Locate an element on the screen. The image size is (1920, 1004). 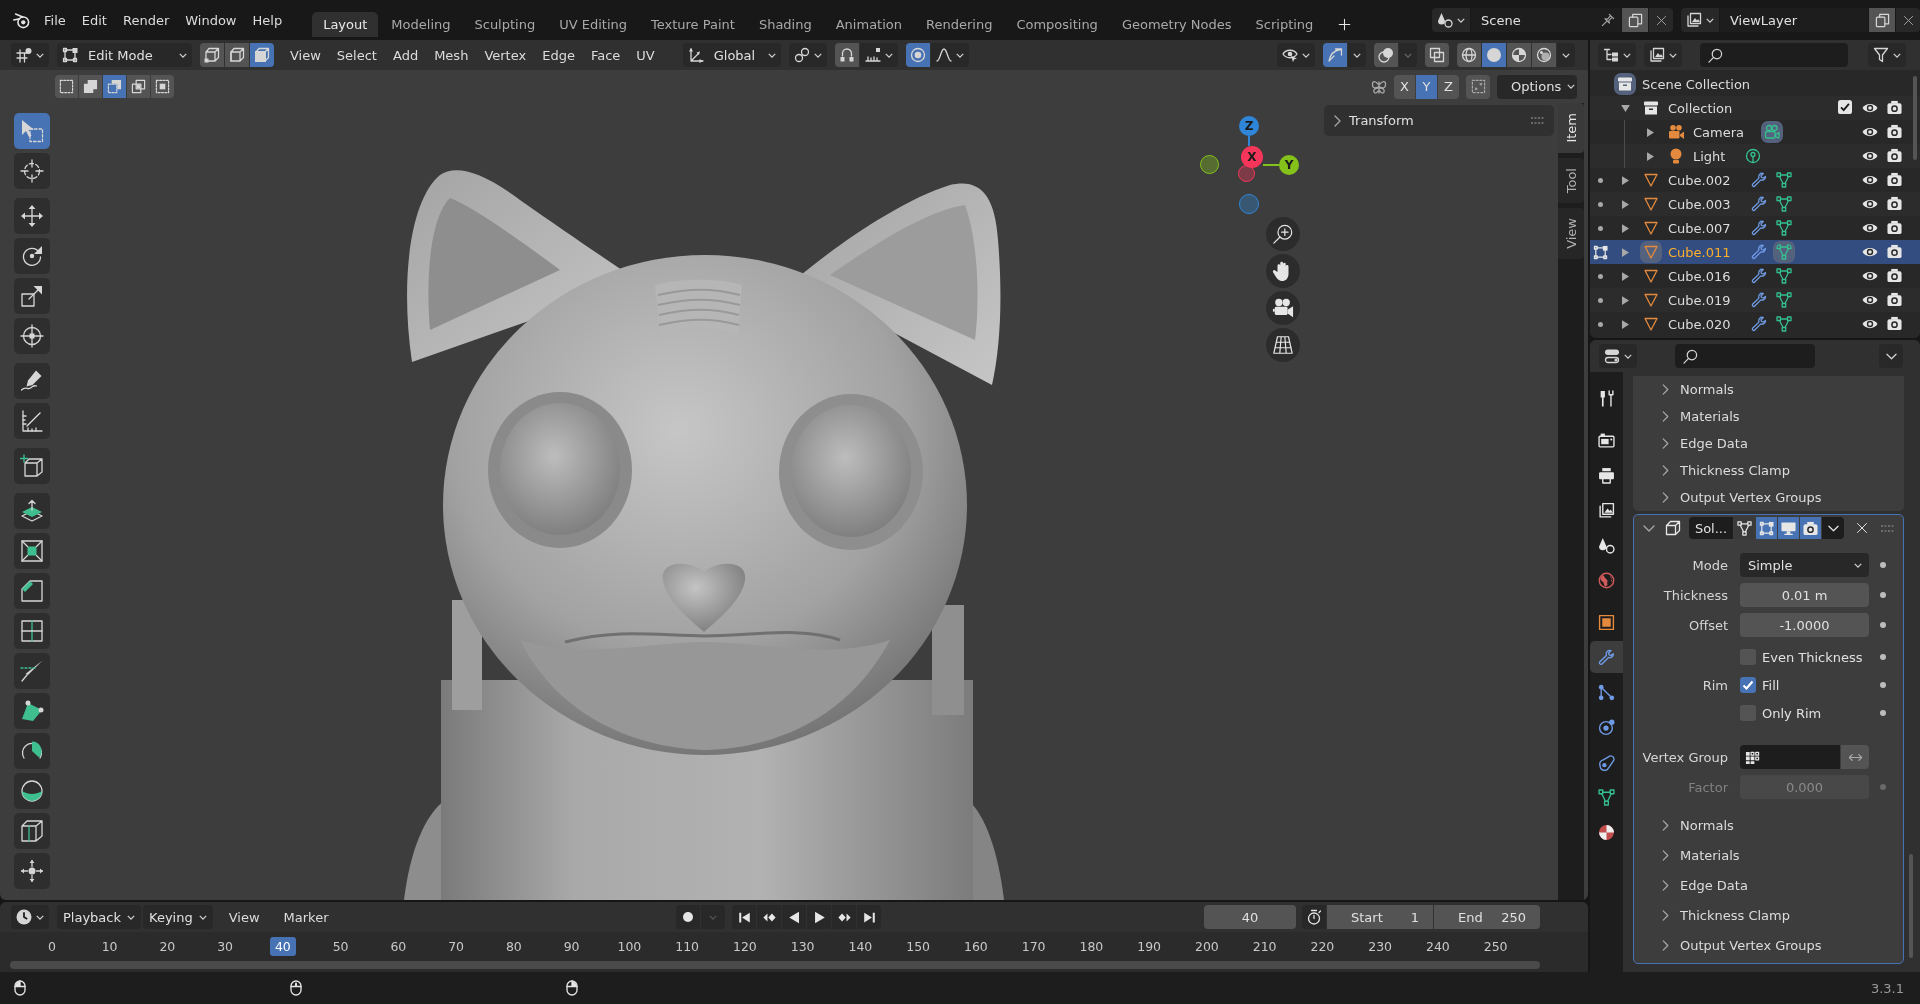
menu-button: Mesh is located at coordinates (451, 55).